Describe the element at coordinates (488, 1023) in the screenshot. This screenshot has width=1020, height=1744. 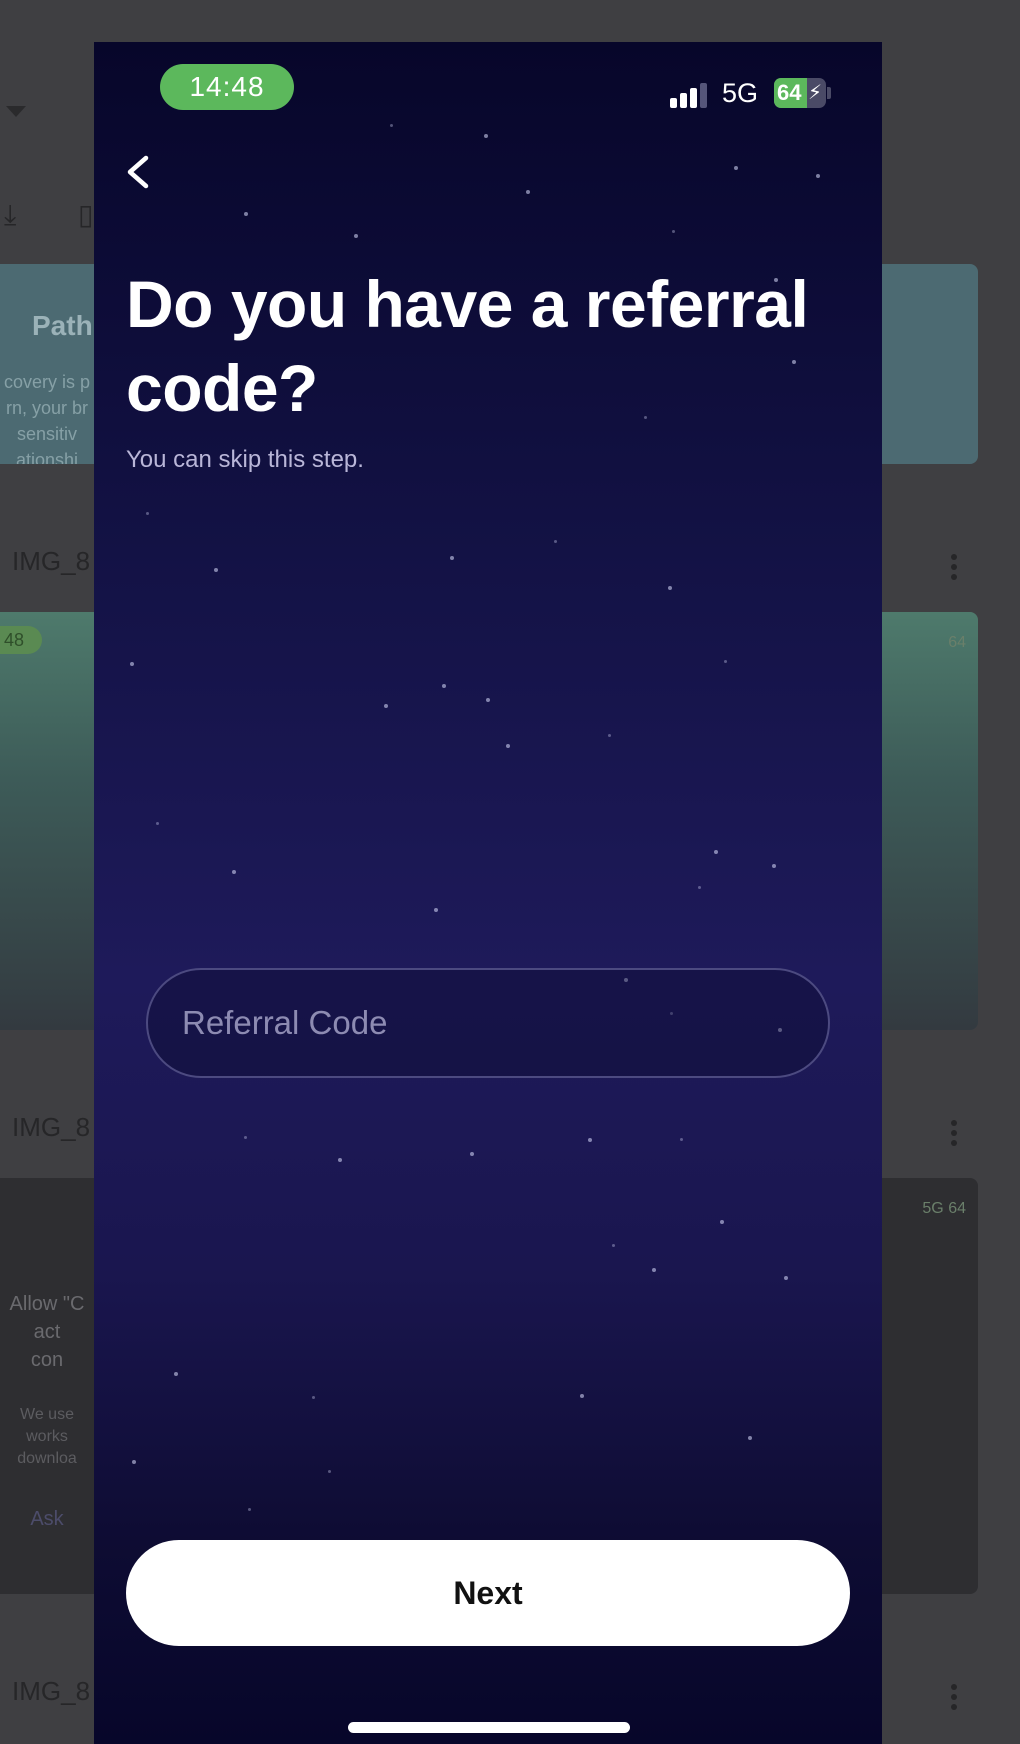
I see `referral-code-input` at that location.